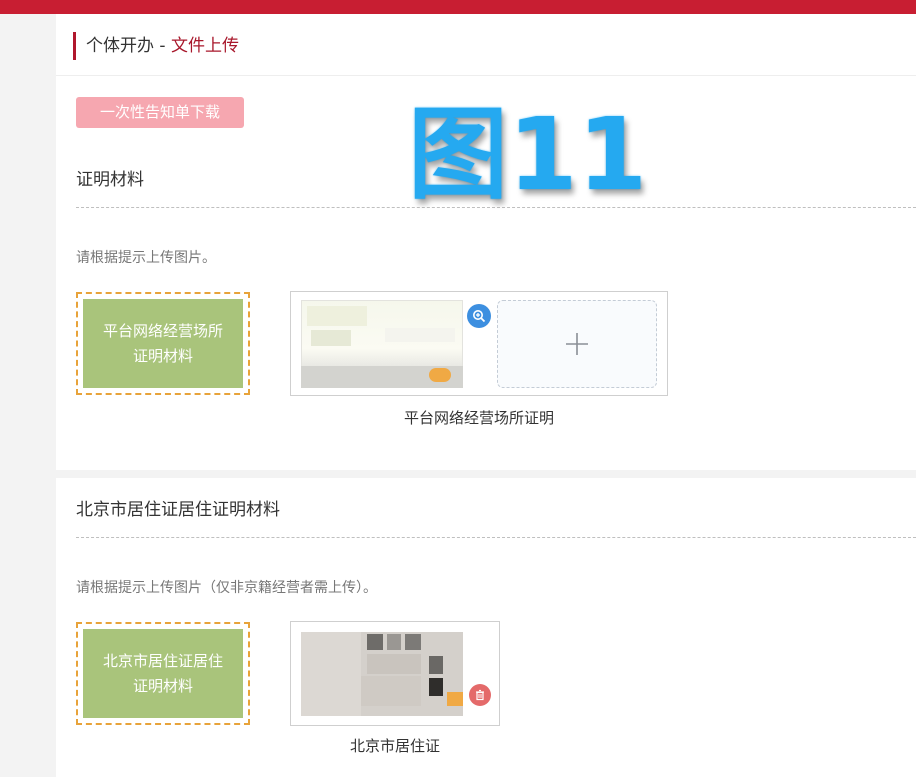  Describe the element at coordinates (479, 316) in the screenshot. I see `zoom-in-icon` at that location.